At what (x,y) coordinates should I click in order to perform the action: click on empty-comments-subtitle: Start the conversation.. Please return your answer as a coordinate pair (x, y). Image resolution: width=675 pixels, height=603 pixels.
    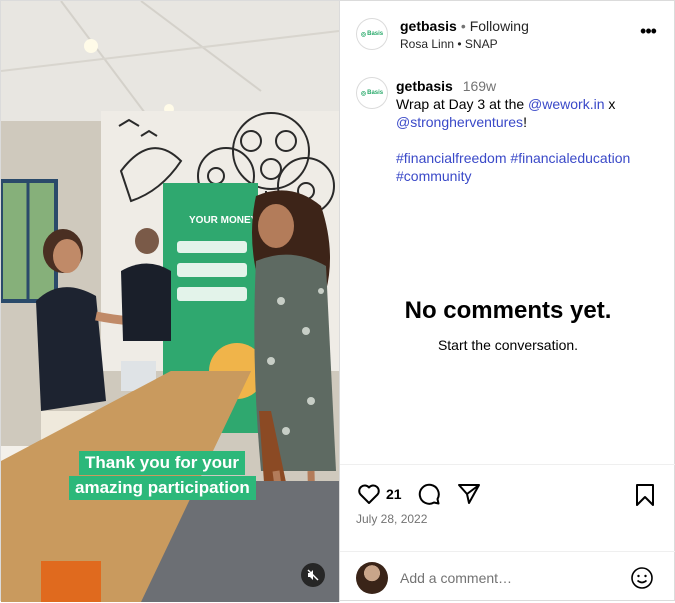
    Looking at the image, I should click on (508, 345).